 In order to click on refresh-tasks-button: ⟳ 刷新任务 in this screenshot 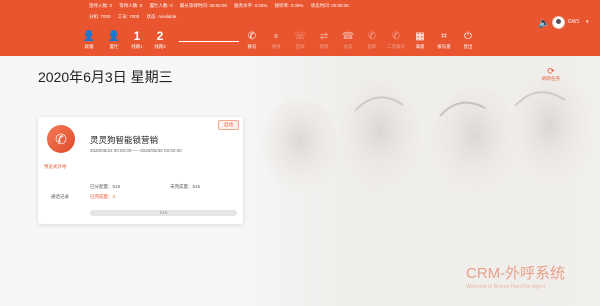, I will do `click(551, 74)`.